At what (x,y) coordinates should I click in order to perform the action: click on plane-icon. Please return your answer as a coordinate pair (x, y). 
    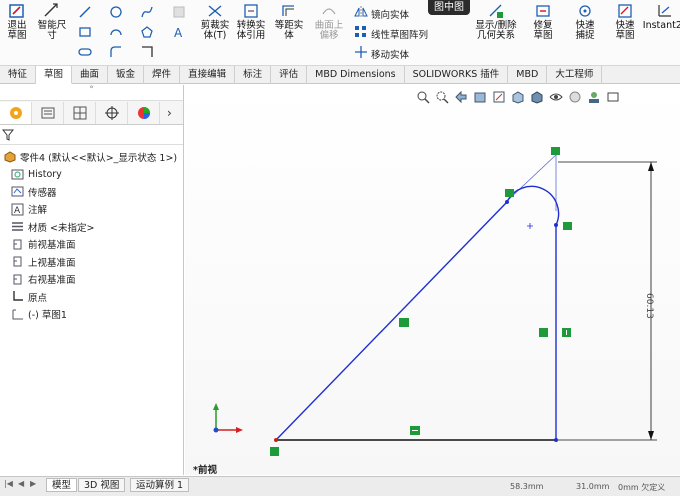
    Looking at the image, I should click on (17, 244).